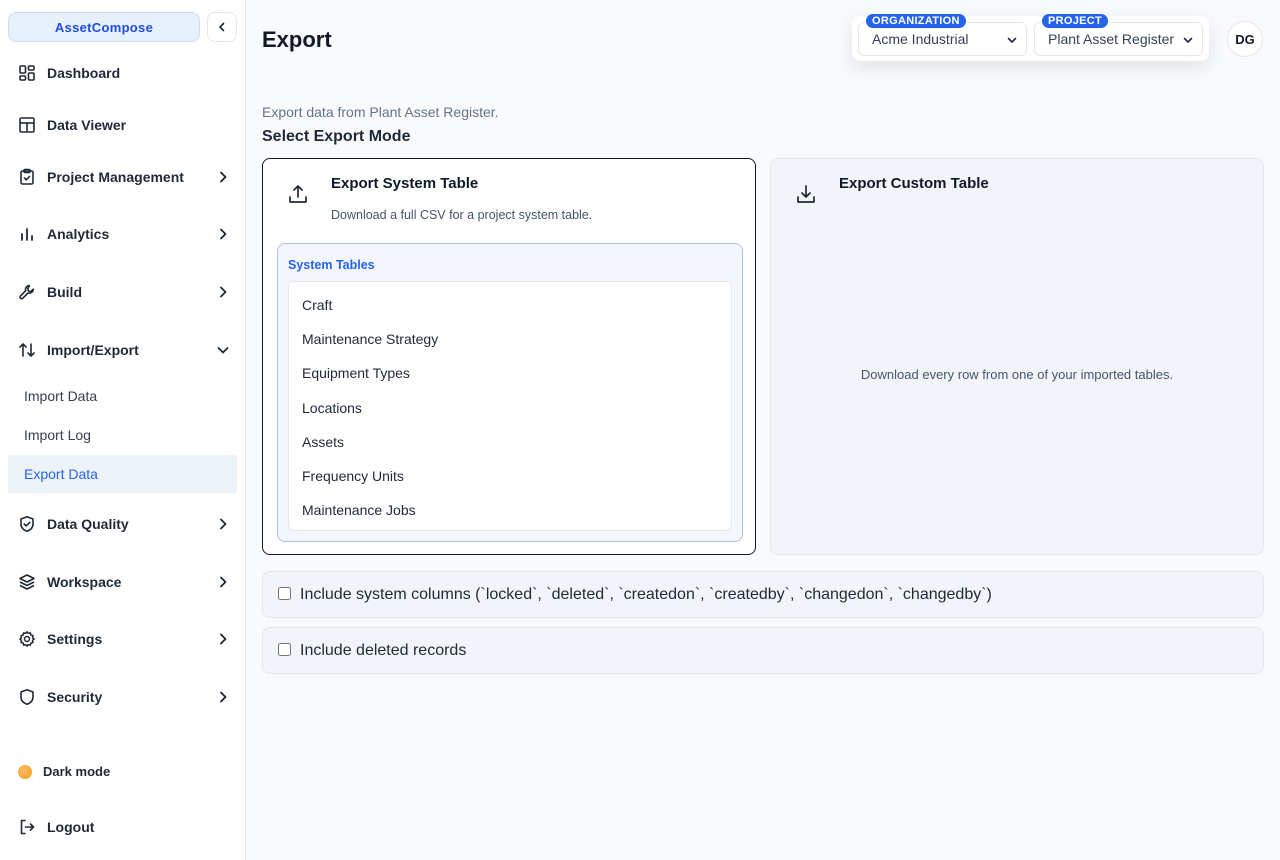 This screenshot has width=1280, height=860. I want to click on organization-select: Acme Industrial ORGANIZATION, so click(942, 35).